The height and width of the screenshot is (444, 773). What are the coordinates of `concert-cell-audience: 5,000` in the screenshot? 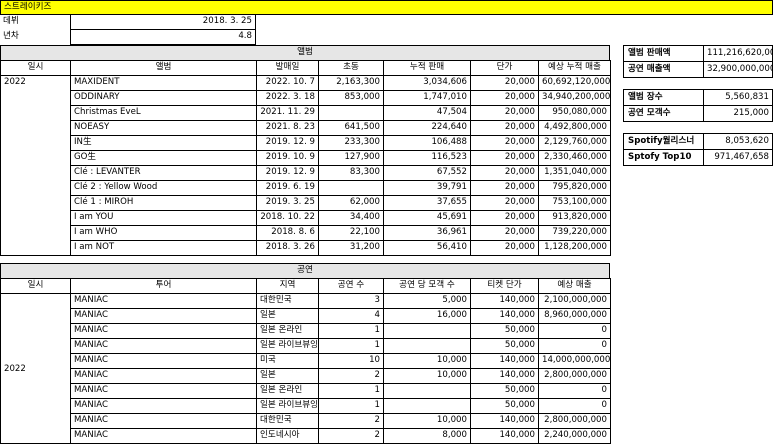 It's located at (427, 301).